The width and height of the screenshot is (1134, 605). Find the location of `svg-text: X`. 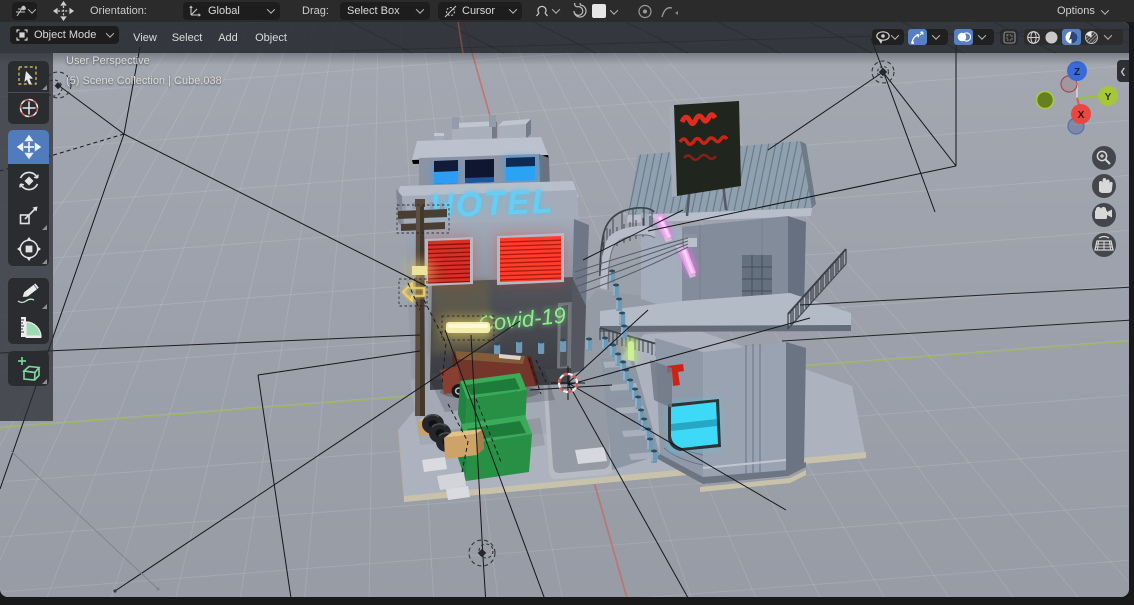

svg-text: X is located at coordinates (1081, 115).